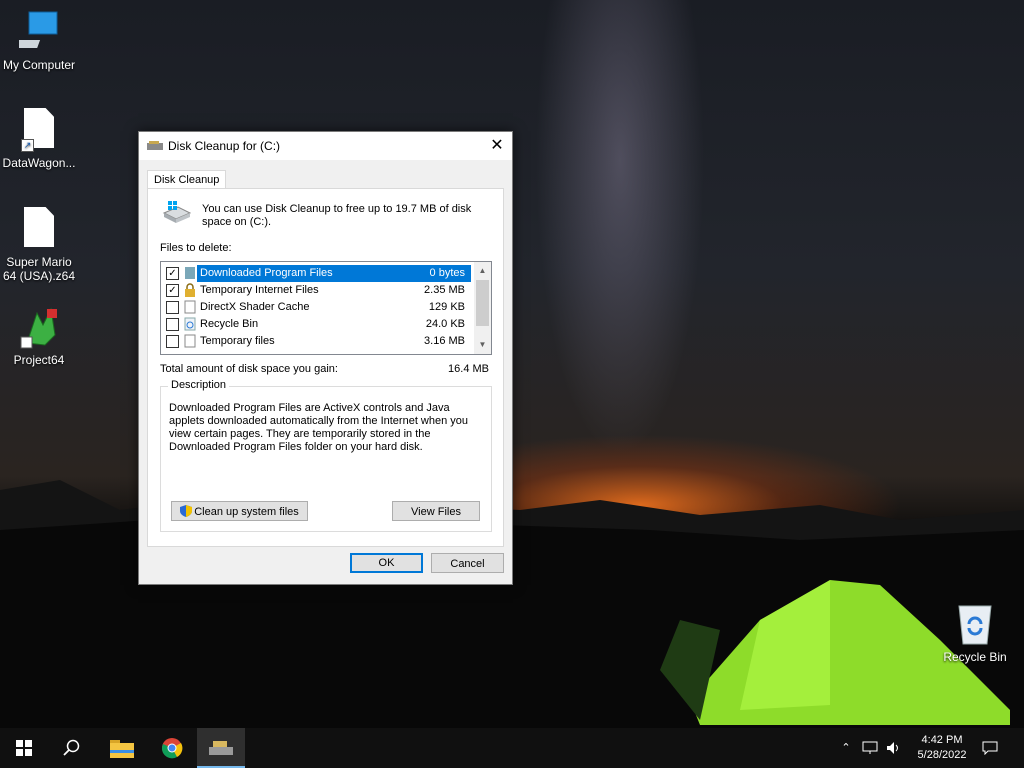 The image size is (1024, 768). What do you see at coordinates (468, 369) in the screenshot?
I see `total-space-value: 16.4 MB` at bounding box center [468, 369].